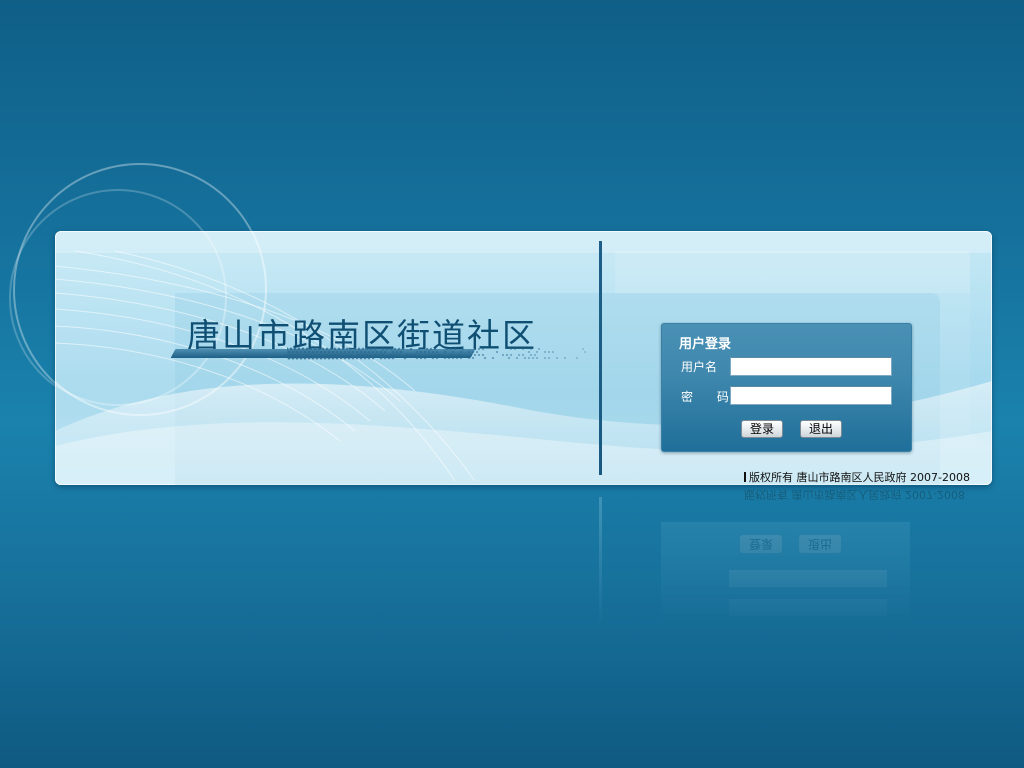 The image size is (1024, 768). I want to click on title-halftone-dots, so click(439, 354).